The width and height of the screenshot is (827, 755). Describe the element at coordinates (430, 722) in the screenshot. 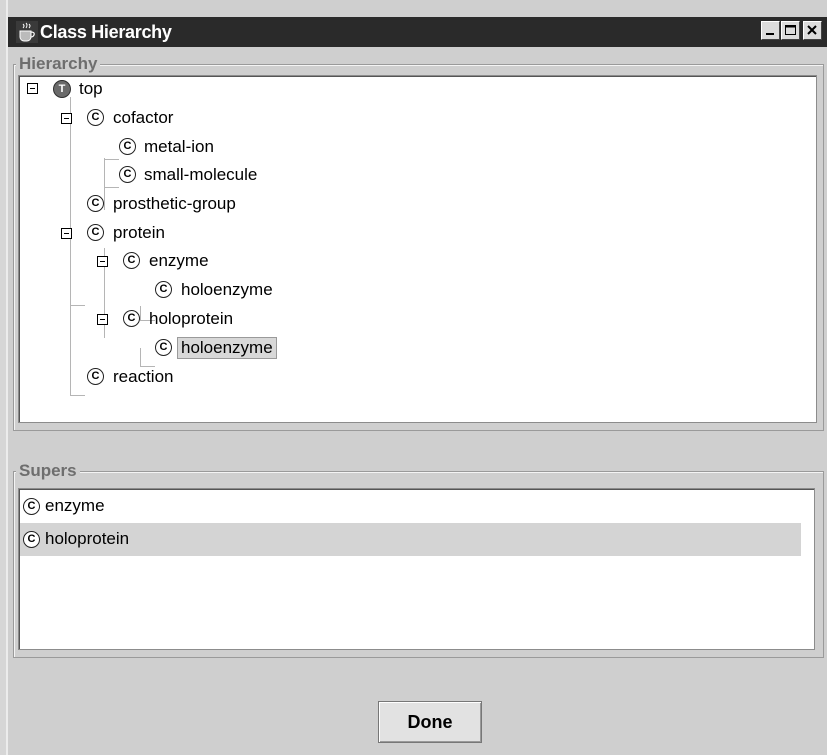

I see `done-button: Done` at that location.